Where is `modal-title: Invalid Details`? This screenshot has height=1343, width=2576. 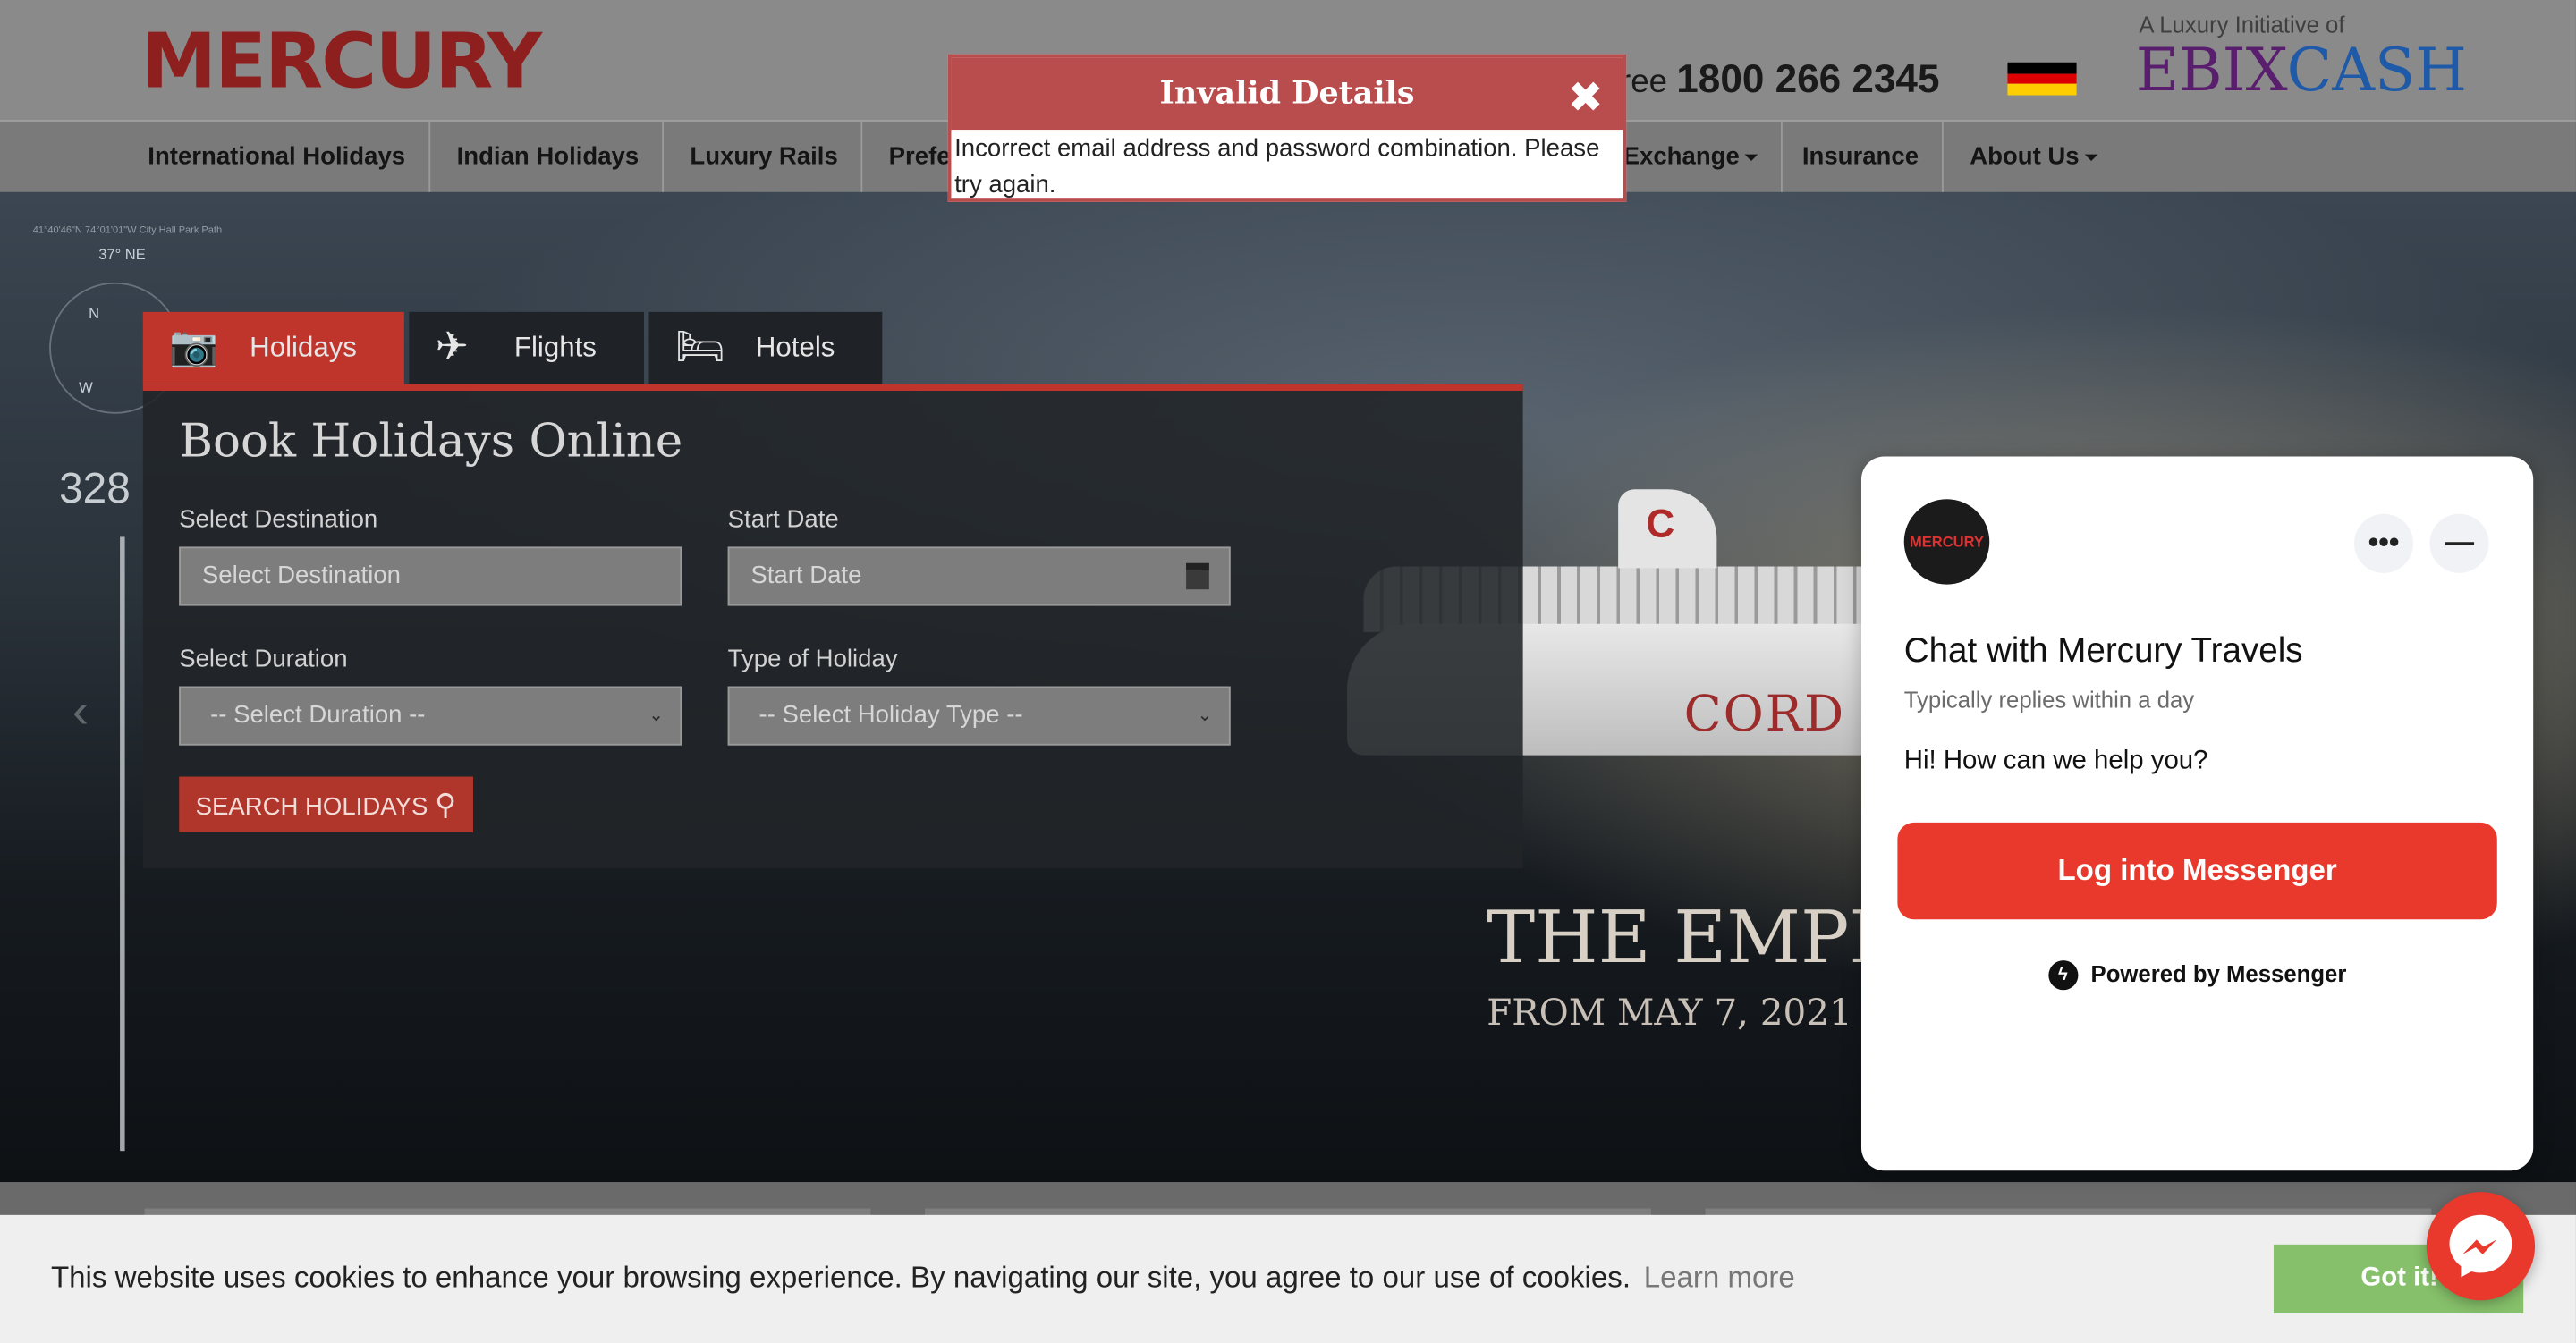 modal-title: Invalid Details is located at coordinates (1287, 94).